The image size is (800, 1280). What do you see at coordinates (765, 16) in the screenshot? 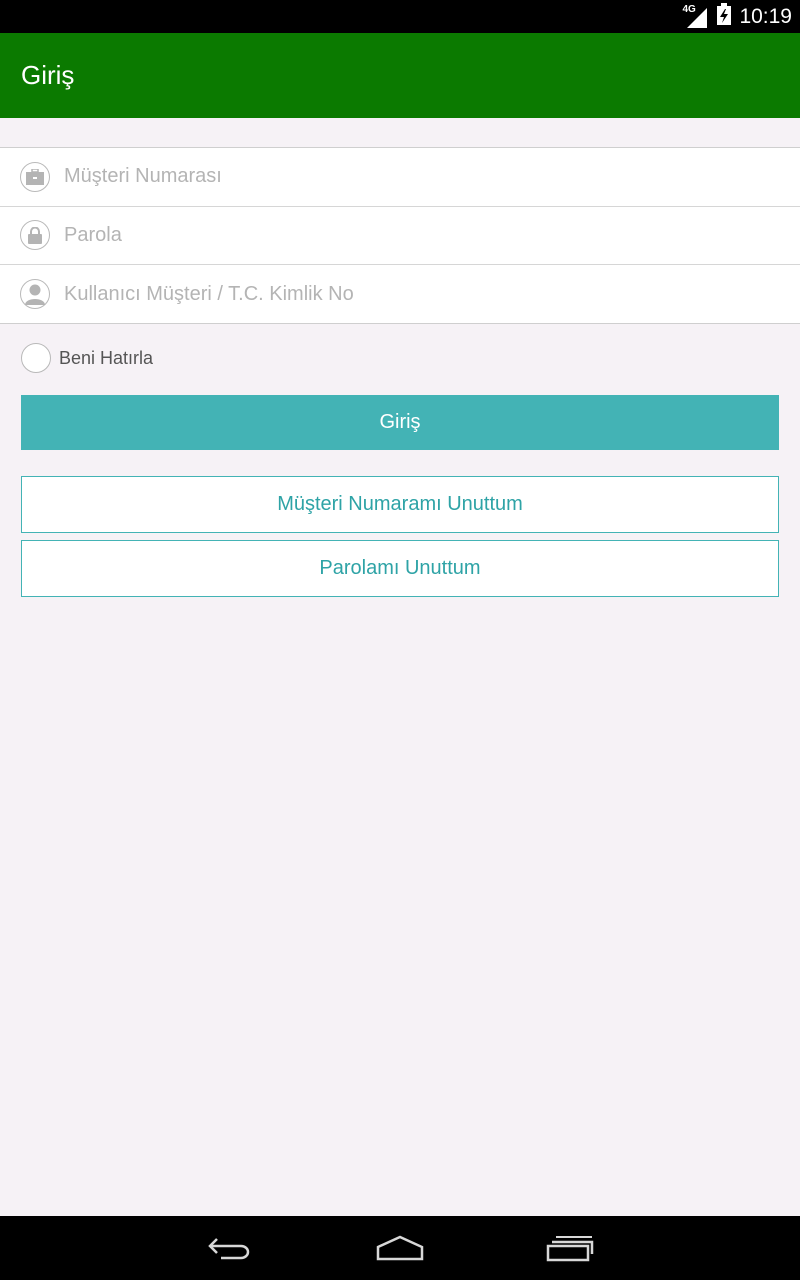
I see `clock: 10:19` at bounding box center [765, 16].